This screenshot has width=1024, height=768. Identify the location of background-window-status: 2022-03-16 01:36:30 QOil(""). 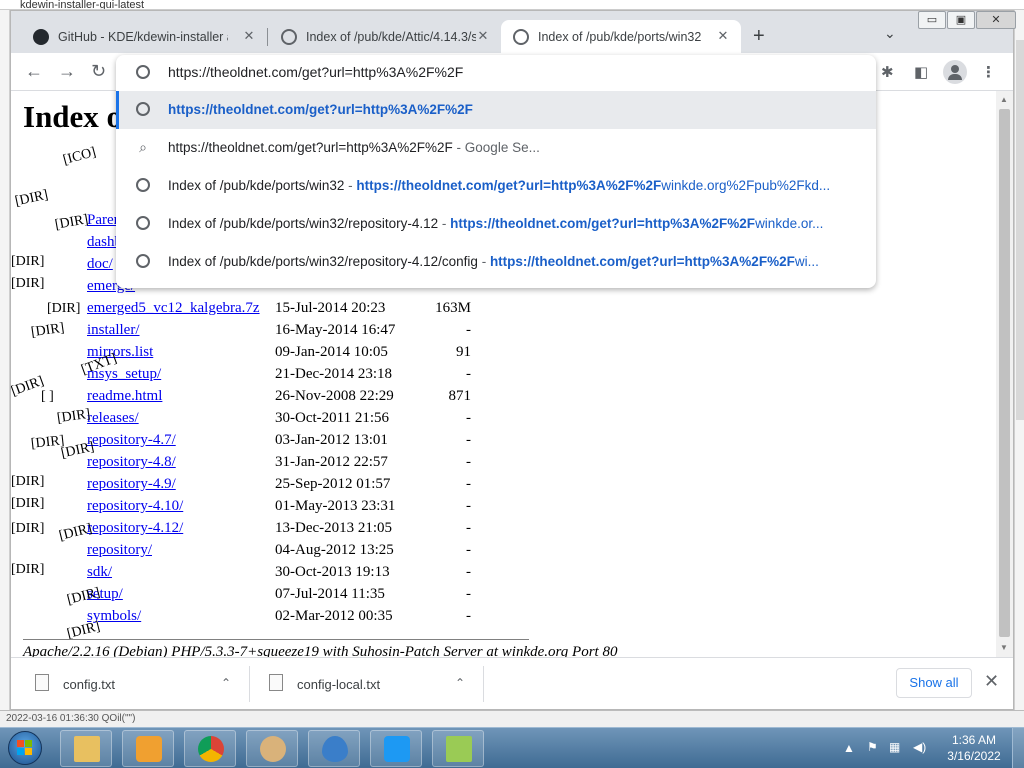
(512, 718).